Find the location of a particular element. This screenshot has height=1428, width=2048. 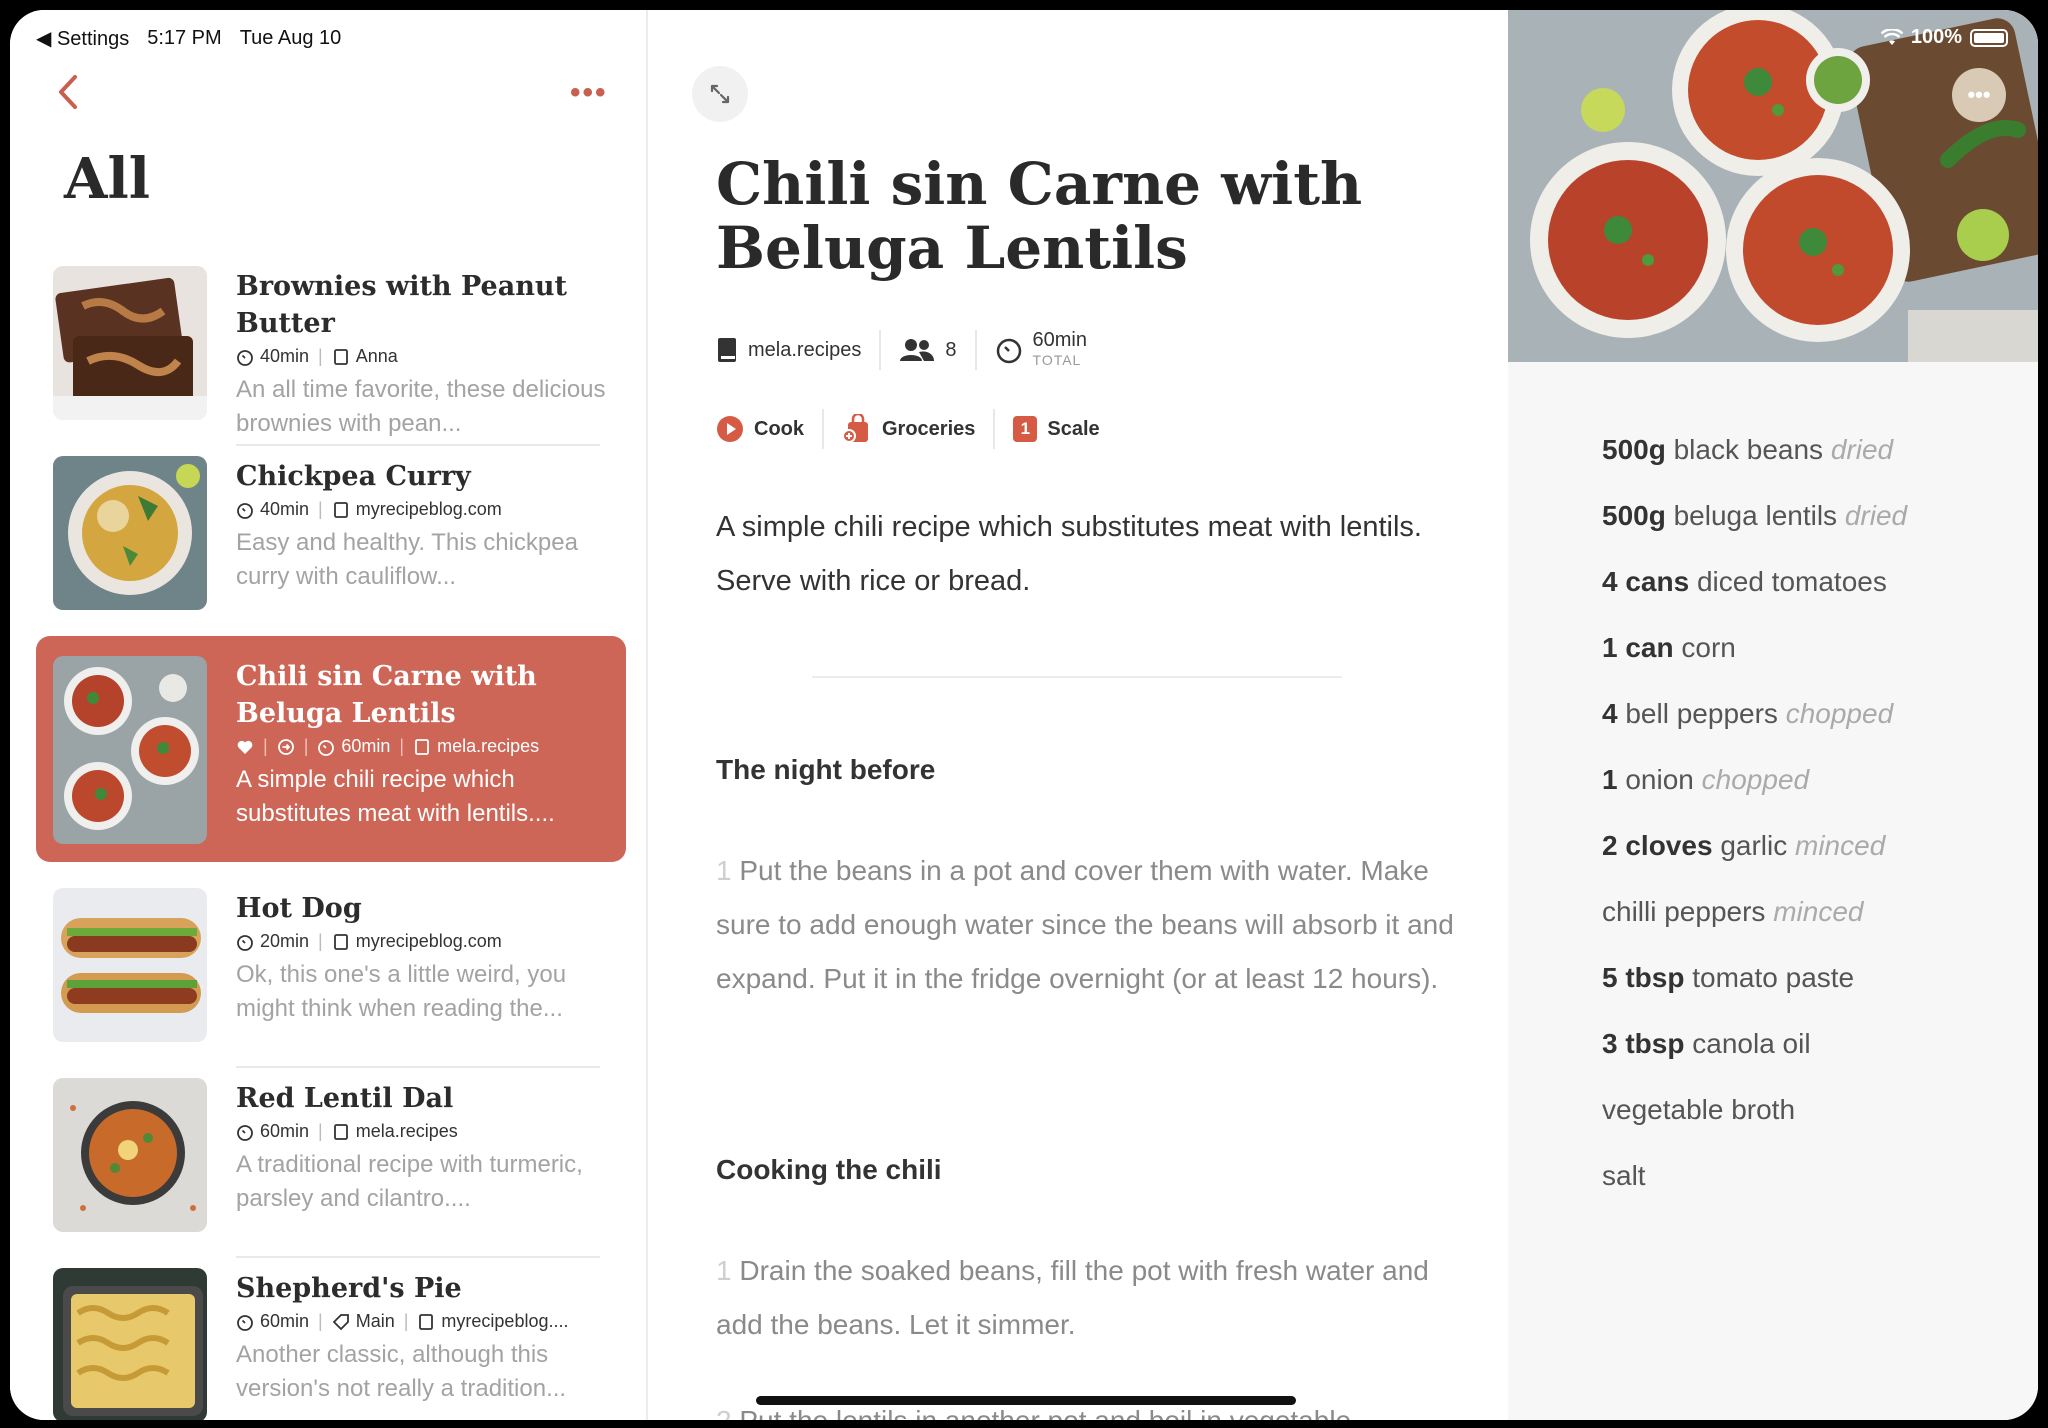

ingredient-item: vegetable broth is located at coordinates (1699, 1109).